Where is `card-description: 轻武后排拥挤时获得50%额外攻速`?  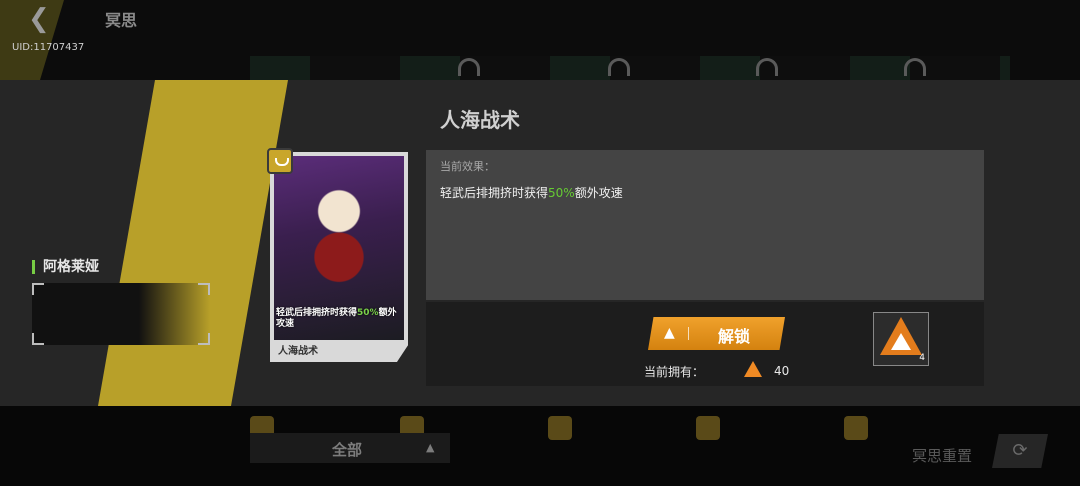 card-description: 轻武后排拥挤时获得50%额外攻速 is located at coordinates (336, 318).